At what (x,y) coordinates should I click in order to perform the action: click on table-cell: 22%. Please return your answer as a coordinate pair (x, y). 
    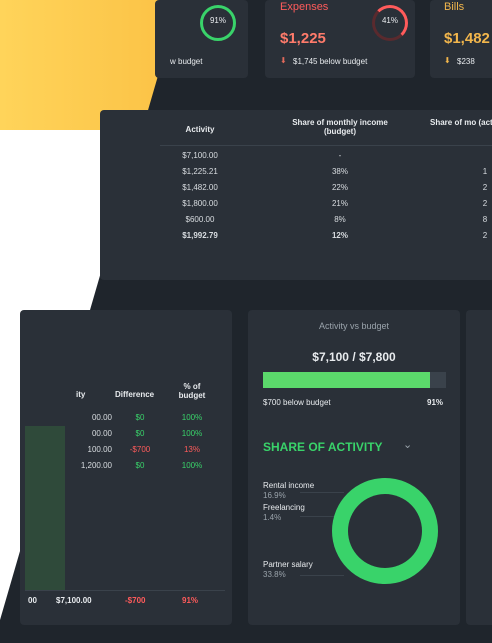
    Looking at the image, I should click on (339, 187).